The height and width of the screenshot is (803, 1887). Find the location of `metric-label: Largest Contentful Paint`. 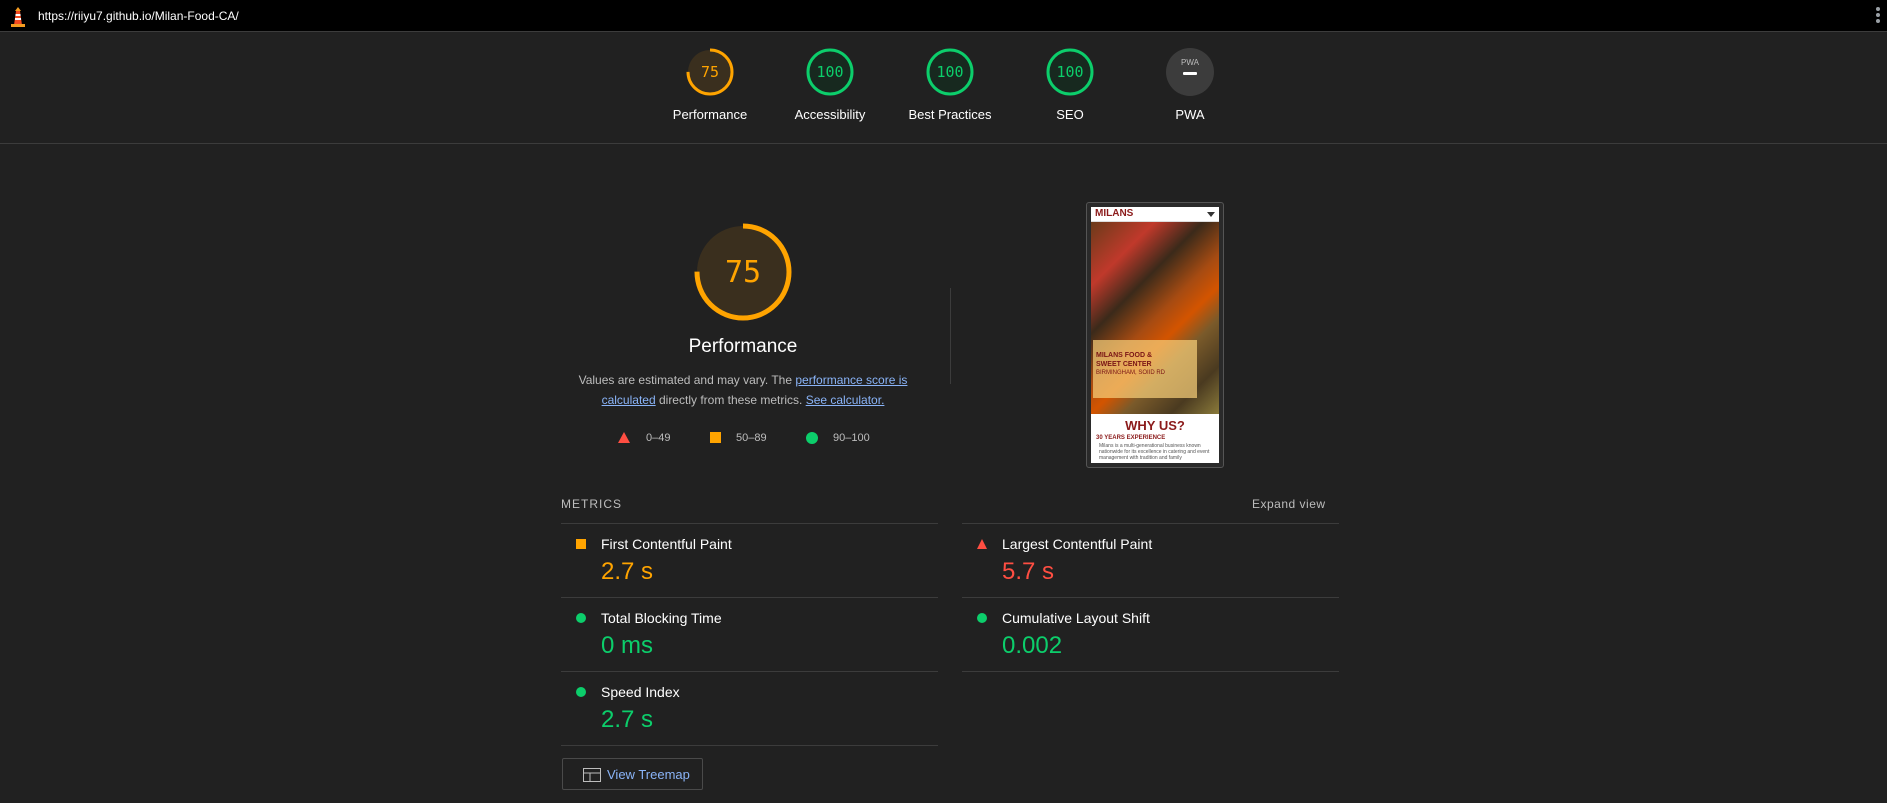

metric-label: Largest Contentful Paint is located at coordinates (1077, 544).